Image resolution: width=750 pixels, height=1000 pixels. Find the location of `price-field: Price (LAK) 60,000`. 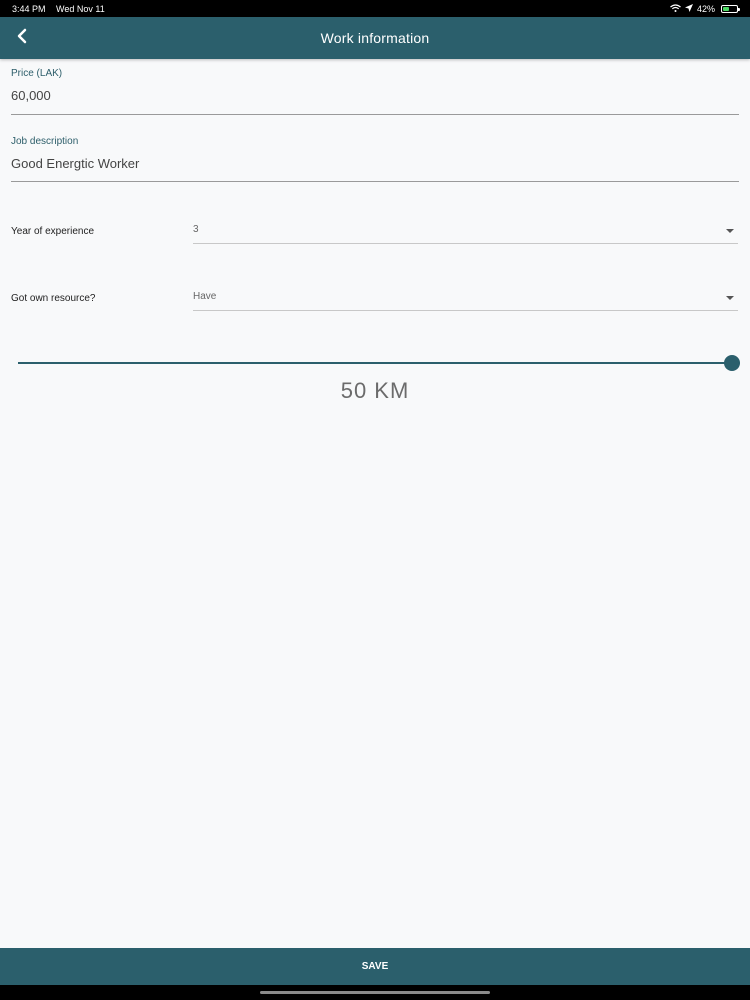

price-field: Price (LAK) 60,000 is located at coordinates (375, 92).